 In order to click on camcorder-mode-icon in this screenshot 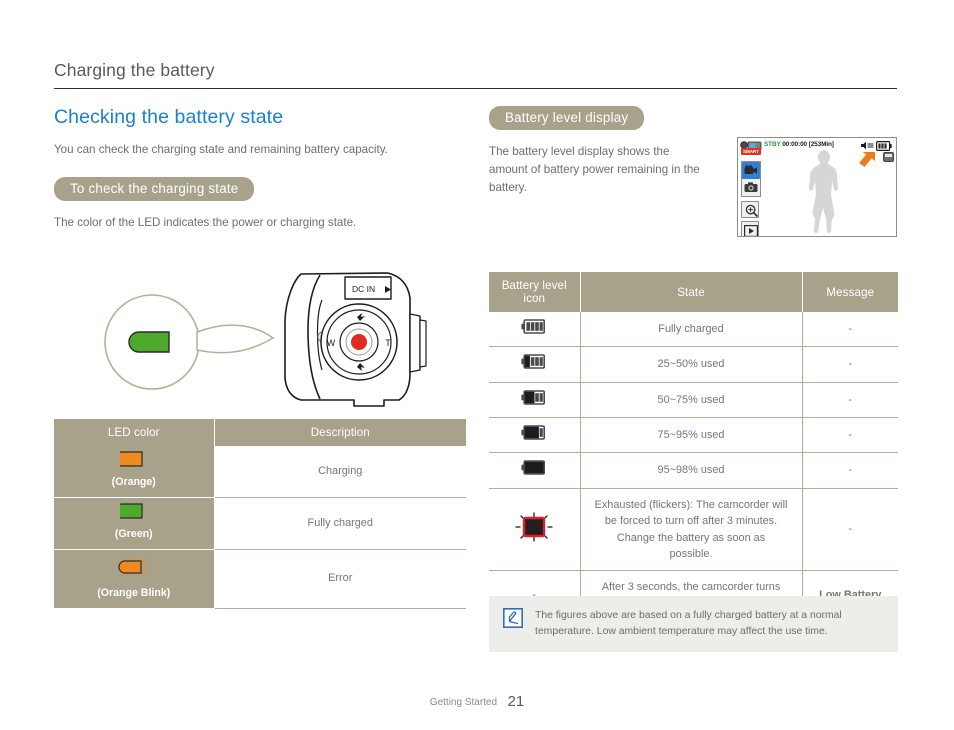, I will do `click(751, 170)`.